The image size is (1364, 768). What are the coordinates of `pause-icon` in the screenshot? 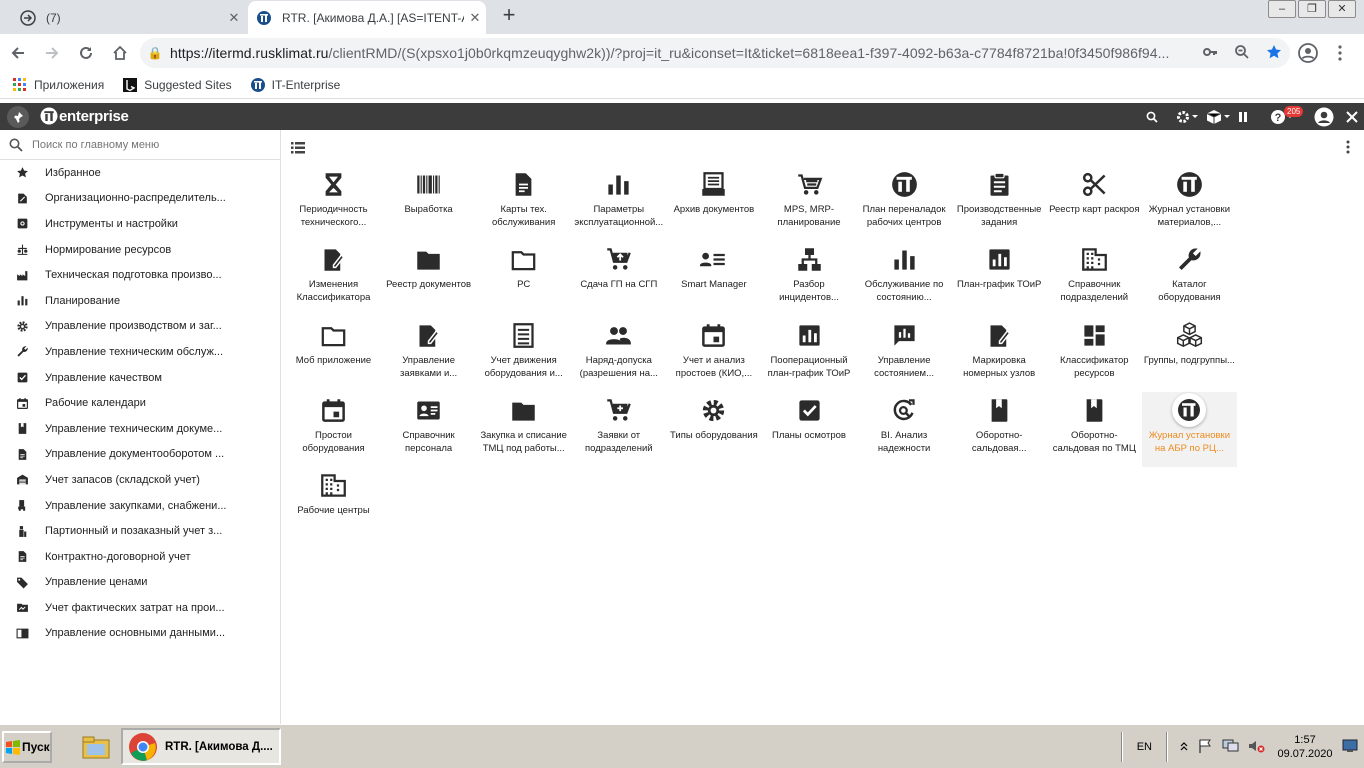 It's located at (1243, 116).